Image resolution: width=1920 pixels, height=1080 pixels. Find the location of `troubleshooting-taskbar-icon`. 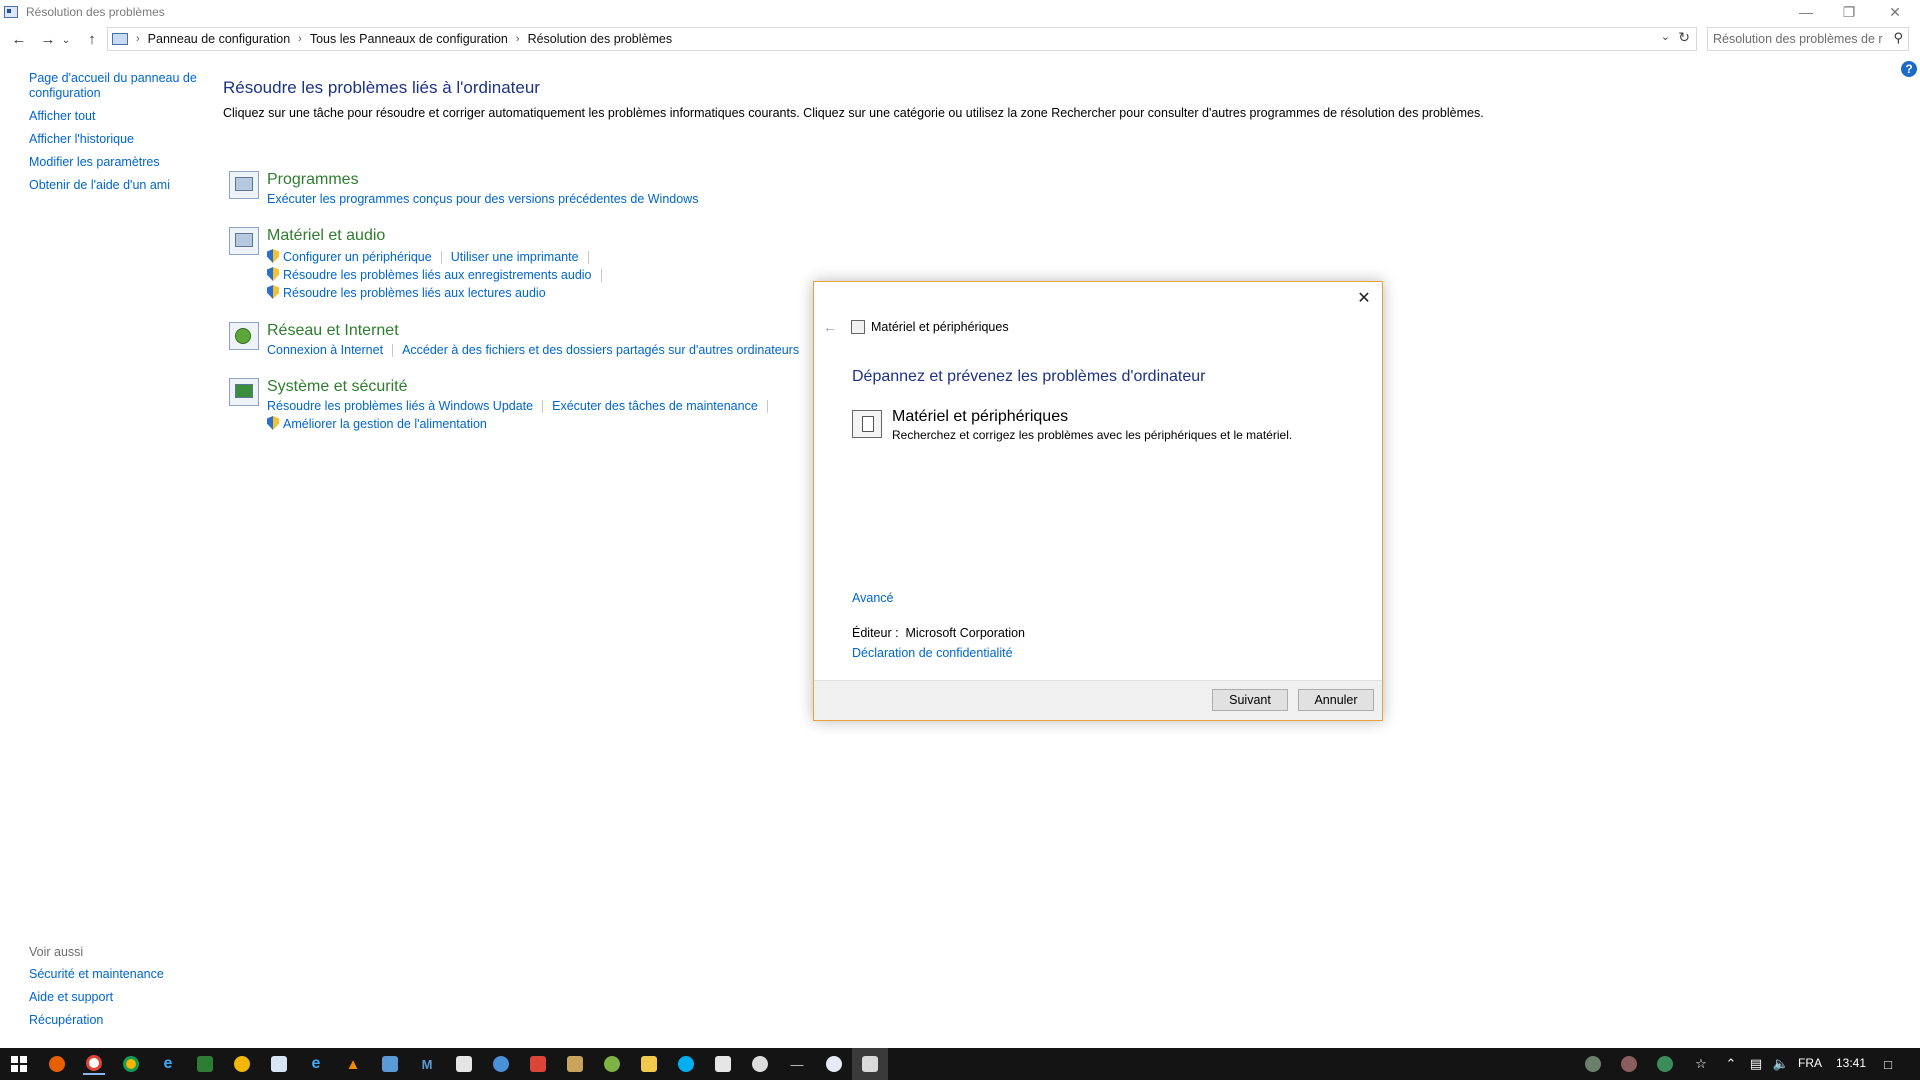

troubleshooting-taskbar-icon is located at coordinates (870, 1064).